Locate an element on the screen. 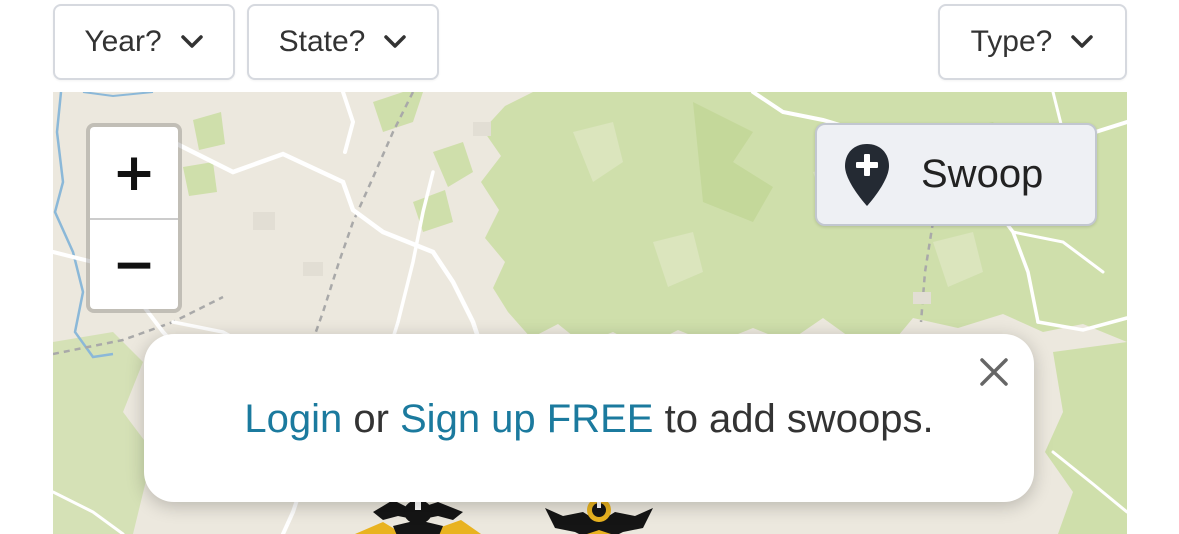 The image size is (1179, 534). zoom-out-button: − is located at coordinates (134, 263).